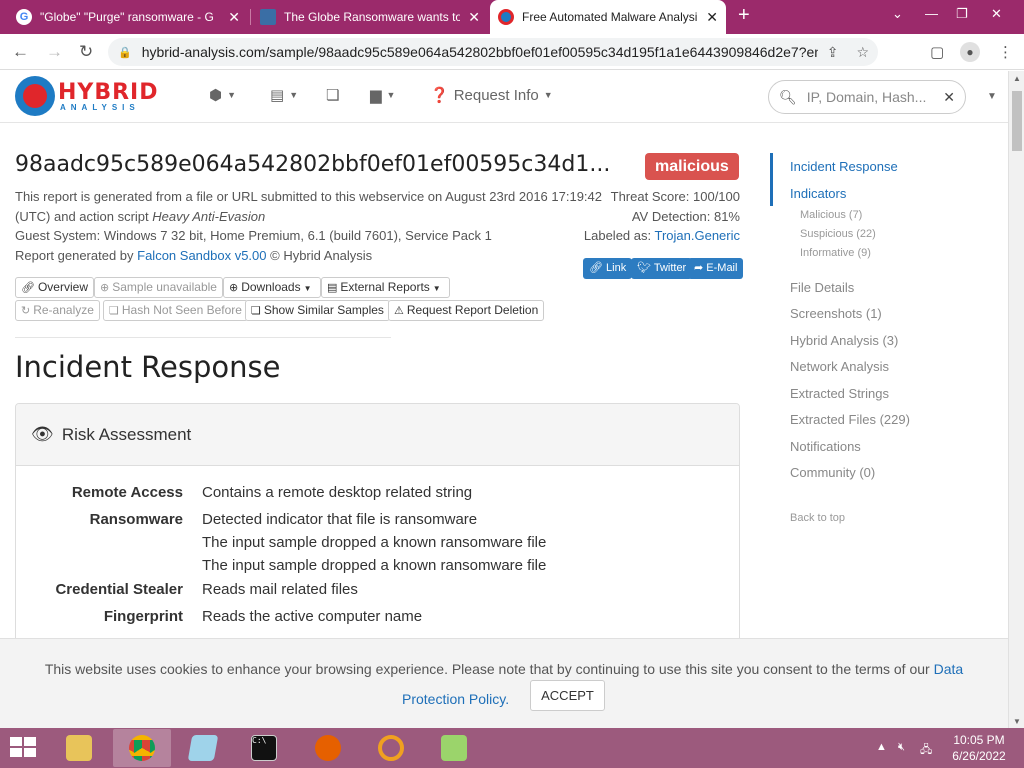  What do you see at coordinates (685, 216) in the screenshot?
I see `av-detection: AV Detection: 81%` at bounding box center [685, 216].